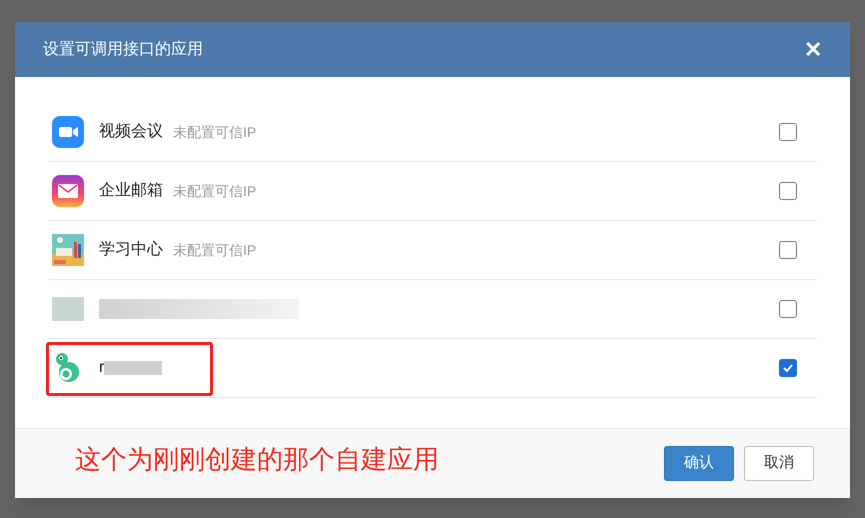 The image size is (865, 518). Describe the element at coordinates (131, 190) in the screenshot. I see `app-name: 企业邮箱` at that location.